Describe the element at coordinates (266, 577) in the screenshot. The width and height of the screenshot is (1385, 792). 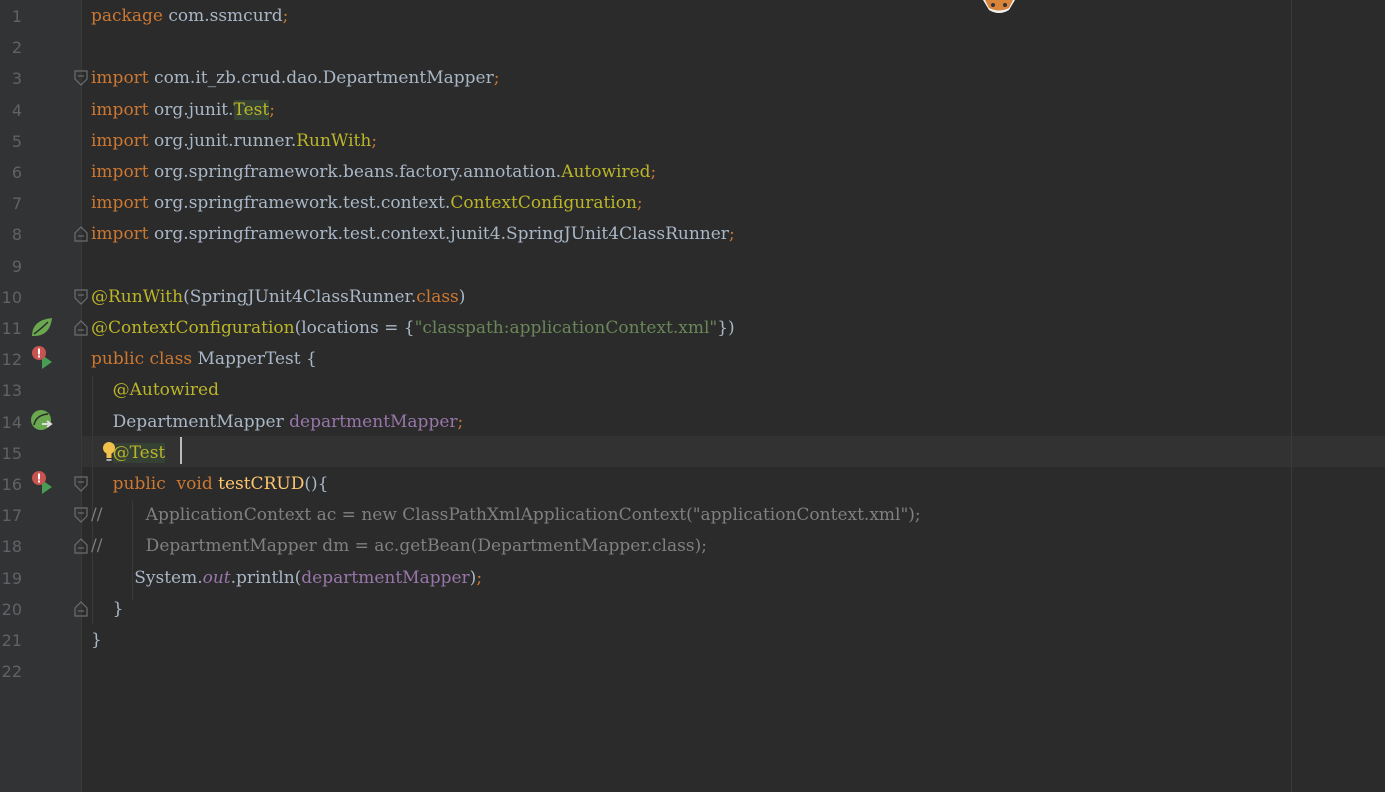
I see `code-token: .println(` at that location.